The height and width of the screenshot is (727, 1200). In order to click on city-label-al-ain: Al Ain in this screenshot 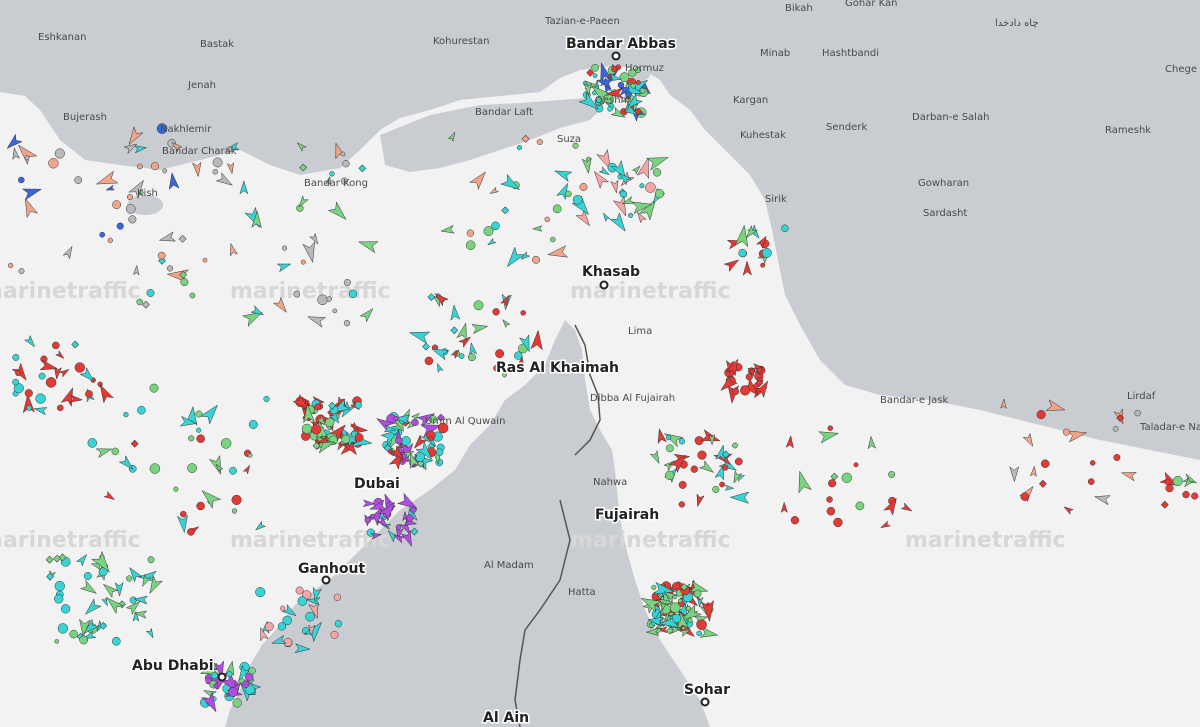, I will do `click(506, 718)`.